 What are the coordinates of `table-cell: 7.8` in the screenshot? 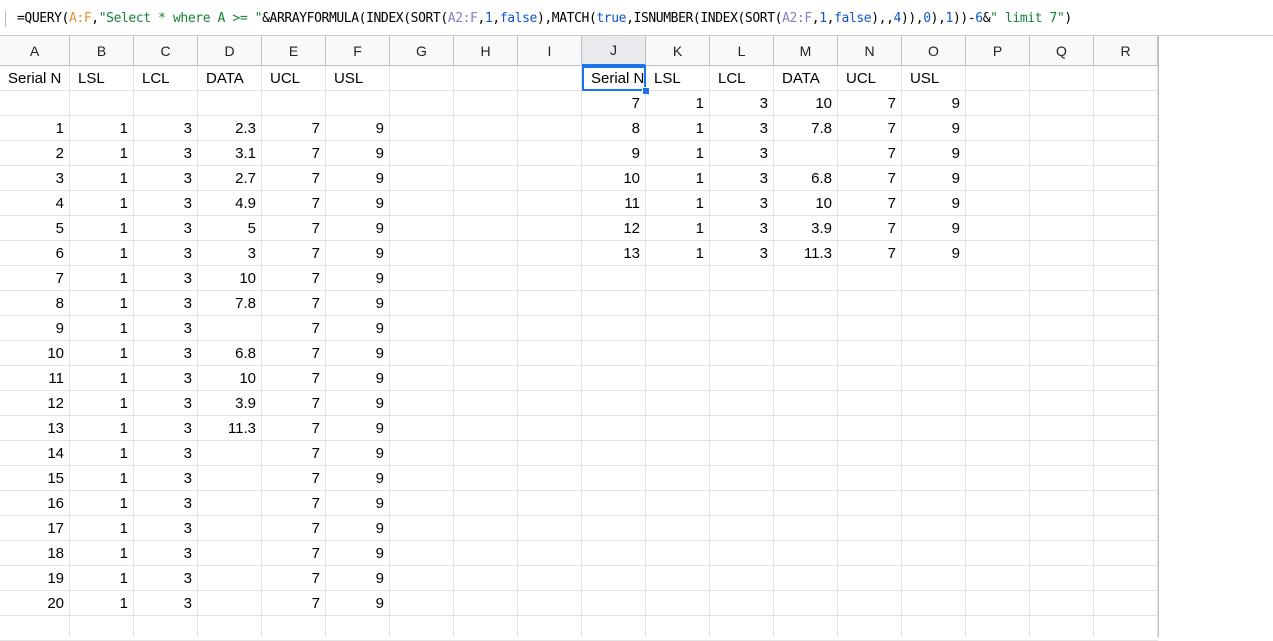 It's located at (806, 128).